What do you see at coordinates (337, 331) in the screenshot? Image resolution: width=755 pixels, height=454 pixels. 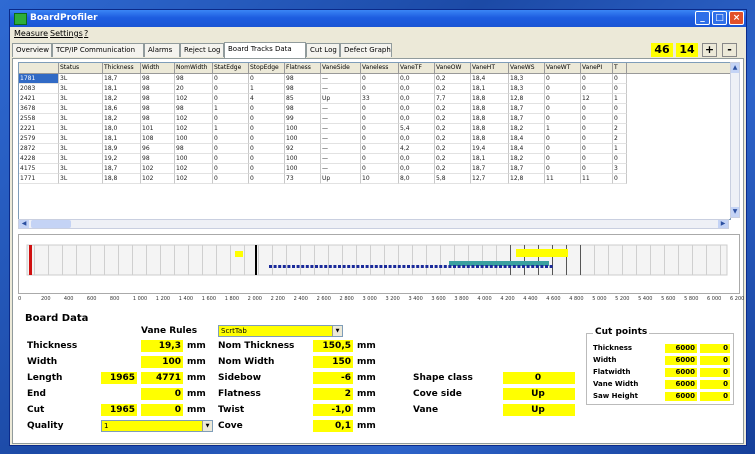 I see `chevron-down-icon: ▼` at bounding box center [337, 331].